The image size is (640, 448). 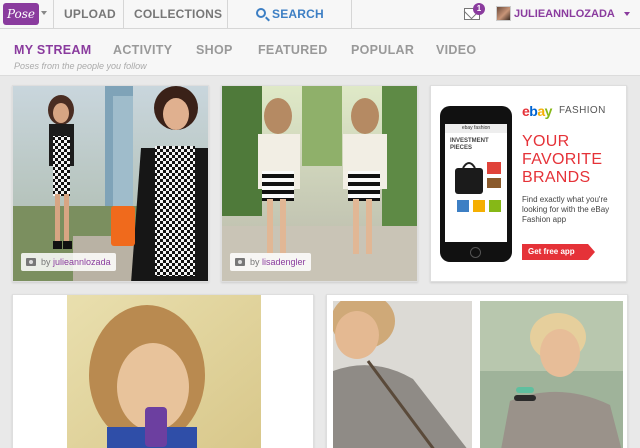 What do you see at coordinates (82, 262) in the screenshot?
I see `photo-credit-user: julieannlozada` at bounding box center [82, 262].